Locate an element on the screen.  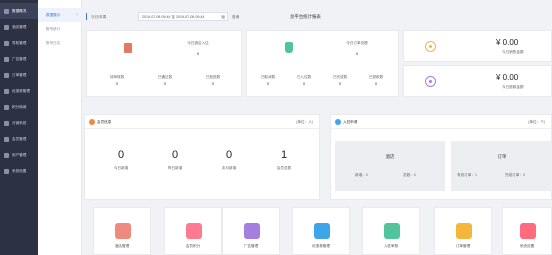
tile-label: 酒店管理 is located at coordinates (122, 246).